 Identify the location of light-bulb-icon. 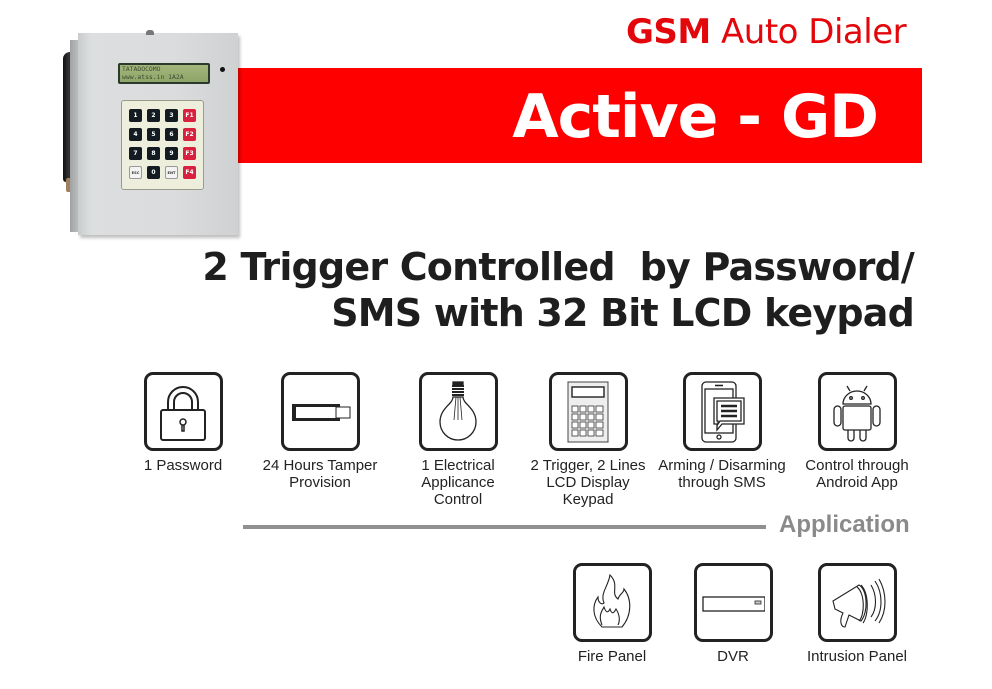
(458, 410).